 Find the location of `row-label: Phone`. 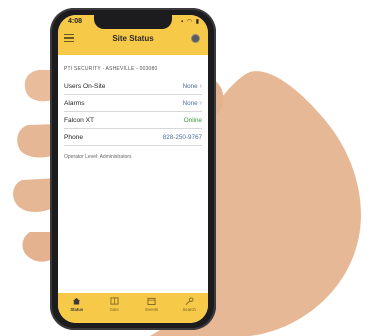

row-label: Phone is located at coordinates (74, 137).